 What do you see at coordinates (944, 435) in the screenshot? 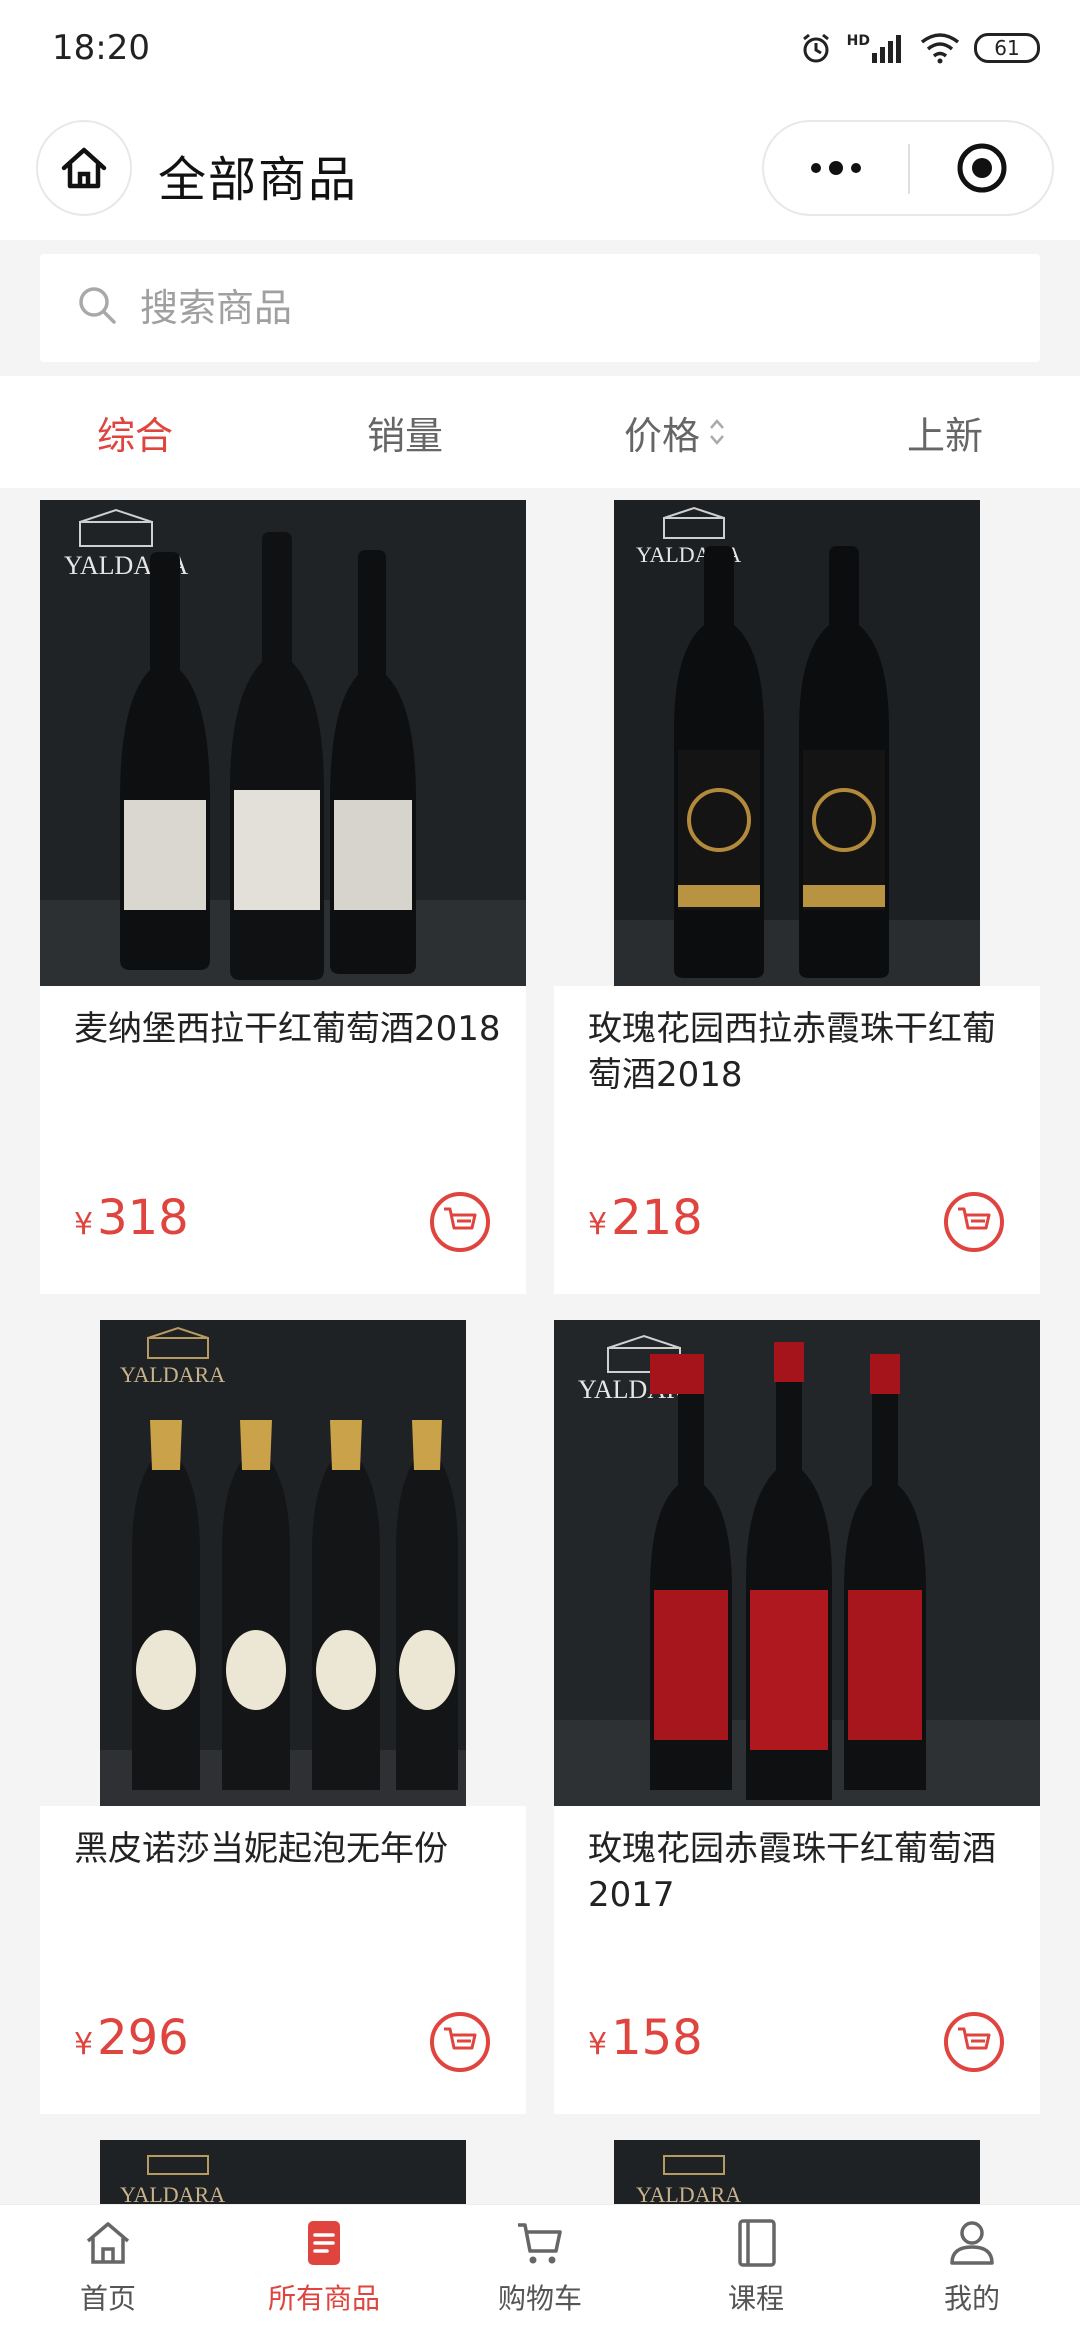
I see `sort-tab-label: 上新` at bounding box center [944, 435].